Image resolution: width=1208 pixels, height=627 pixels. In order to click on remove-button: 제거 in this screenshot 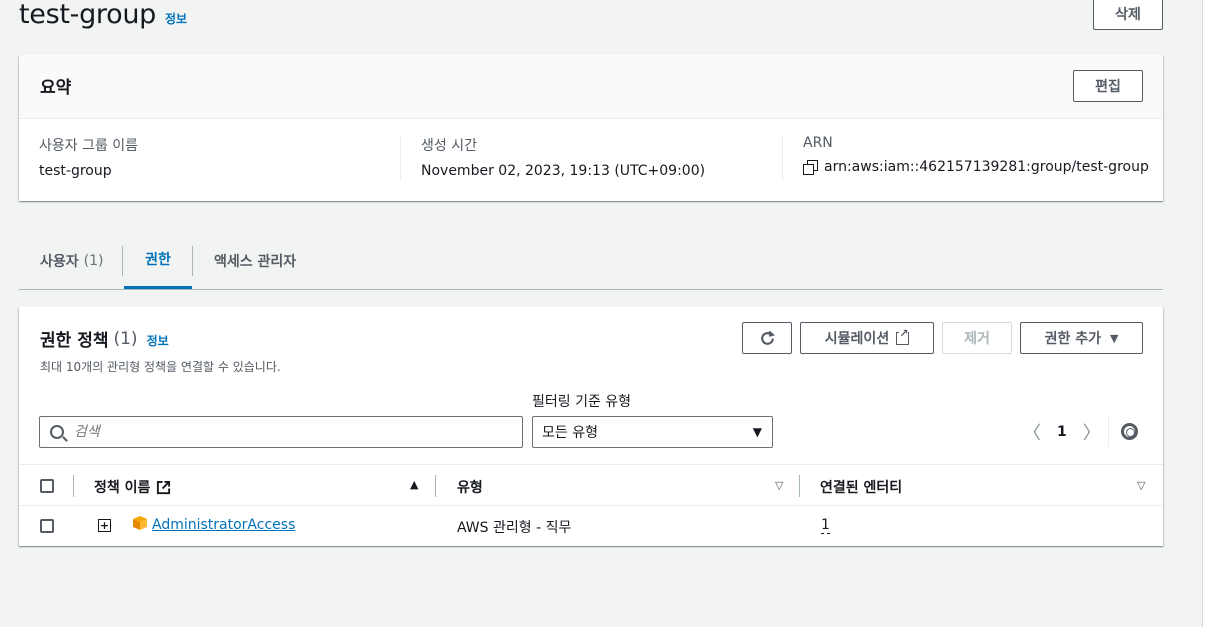, I will do `click(977, 338)`.